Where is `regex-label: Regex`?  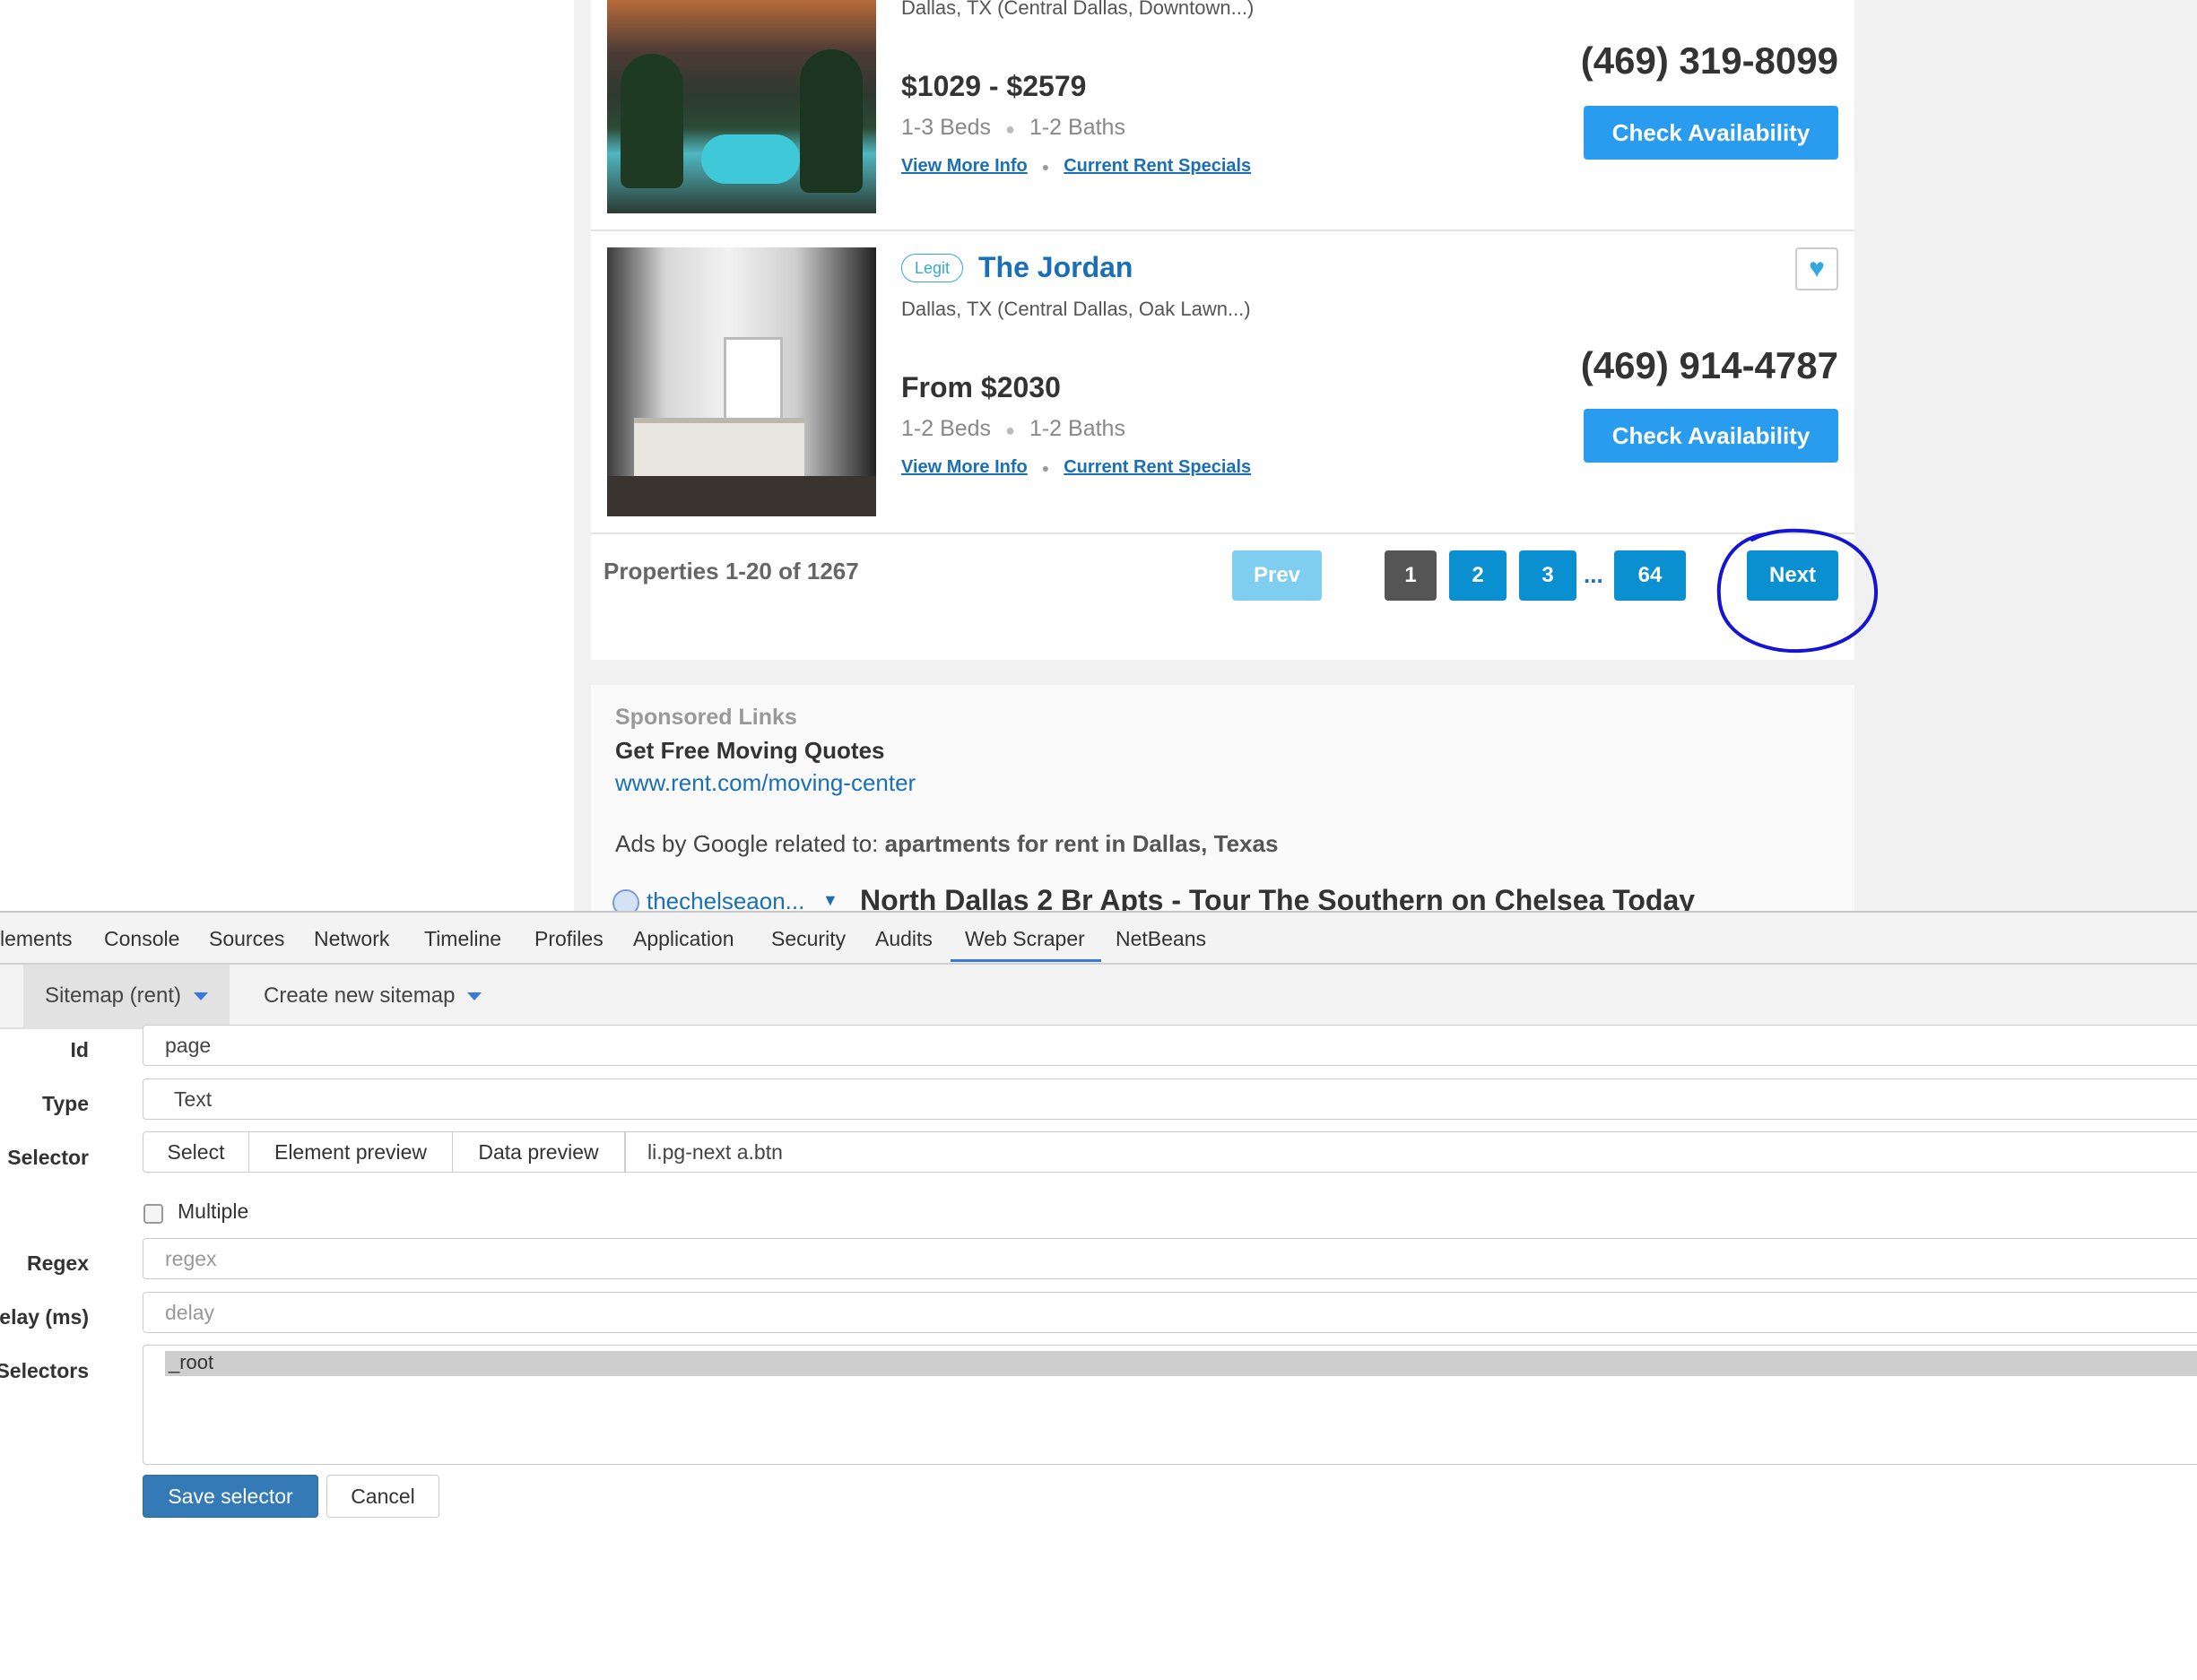
regex-label: Regex is located at coordinates (57, 1263).